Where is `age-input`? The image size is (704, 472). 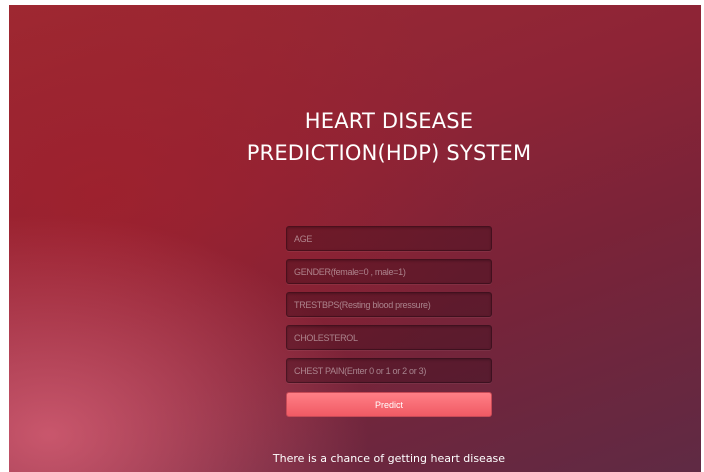 age-input is located at coordinates (389, 238).